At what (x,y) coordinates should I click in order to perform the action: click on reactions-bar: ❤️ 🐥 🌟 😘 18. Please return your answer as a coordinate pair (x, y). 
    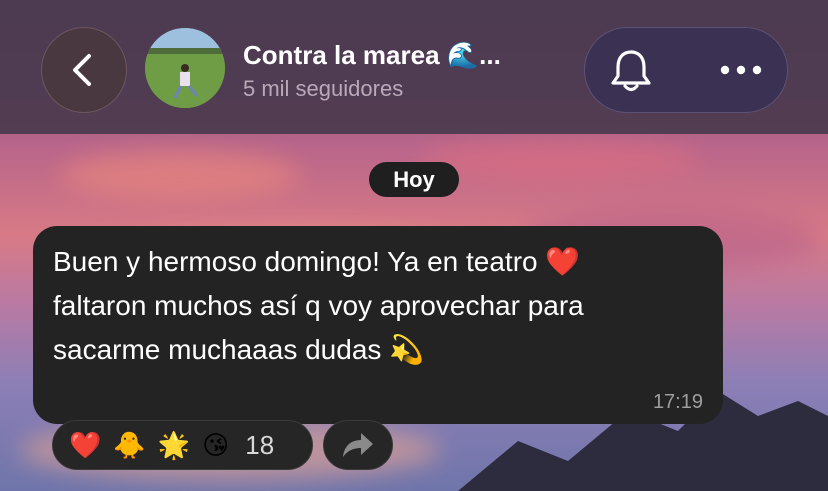
    Looking at the image, I should click on (182, 445).